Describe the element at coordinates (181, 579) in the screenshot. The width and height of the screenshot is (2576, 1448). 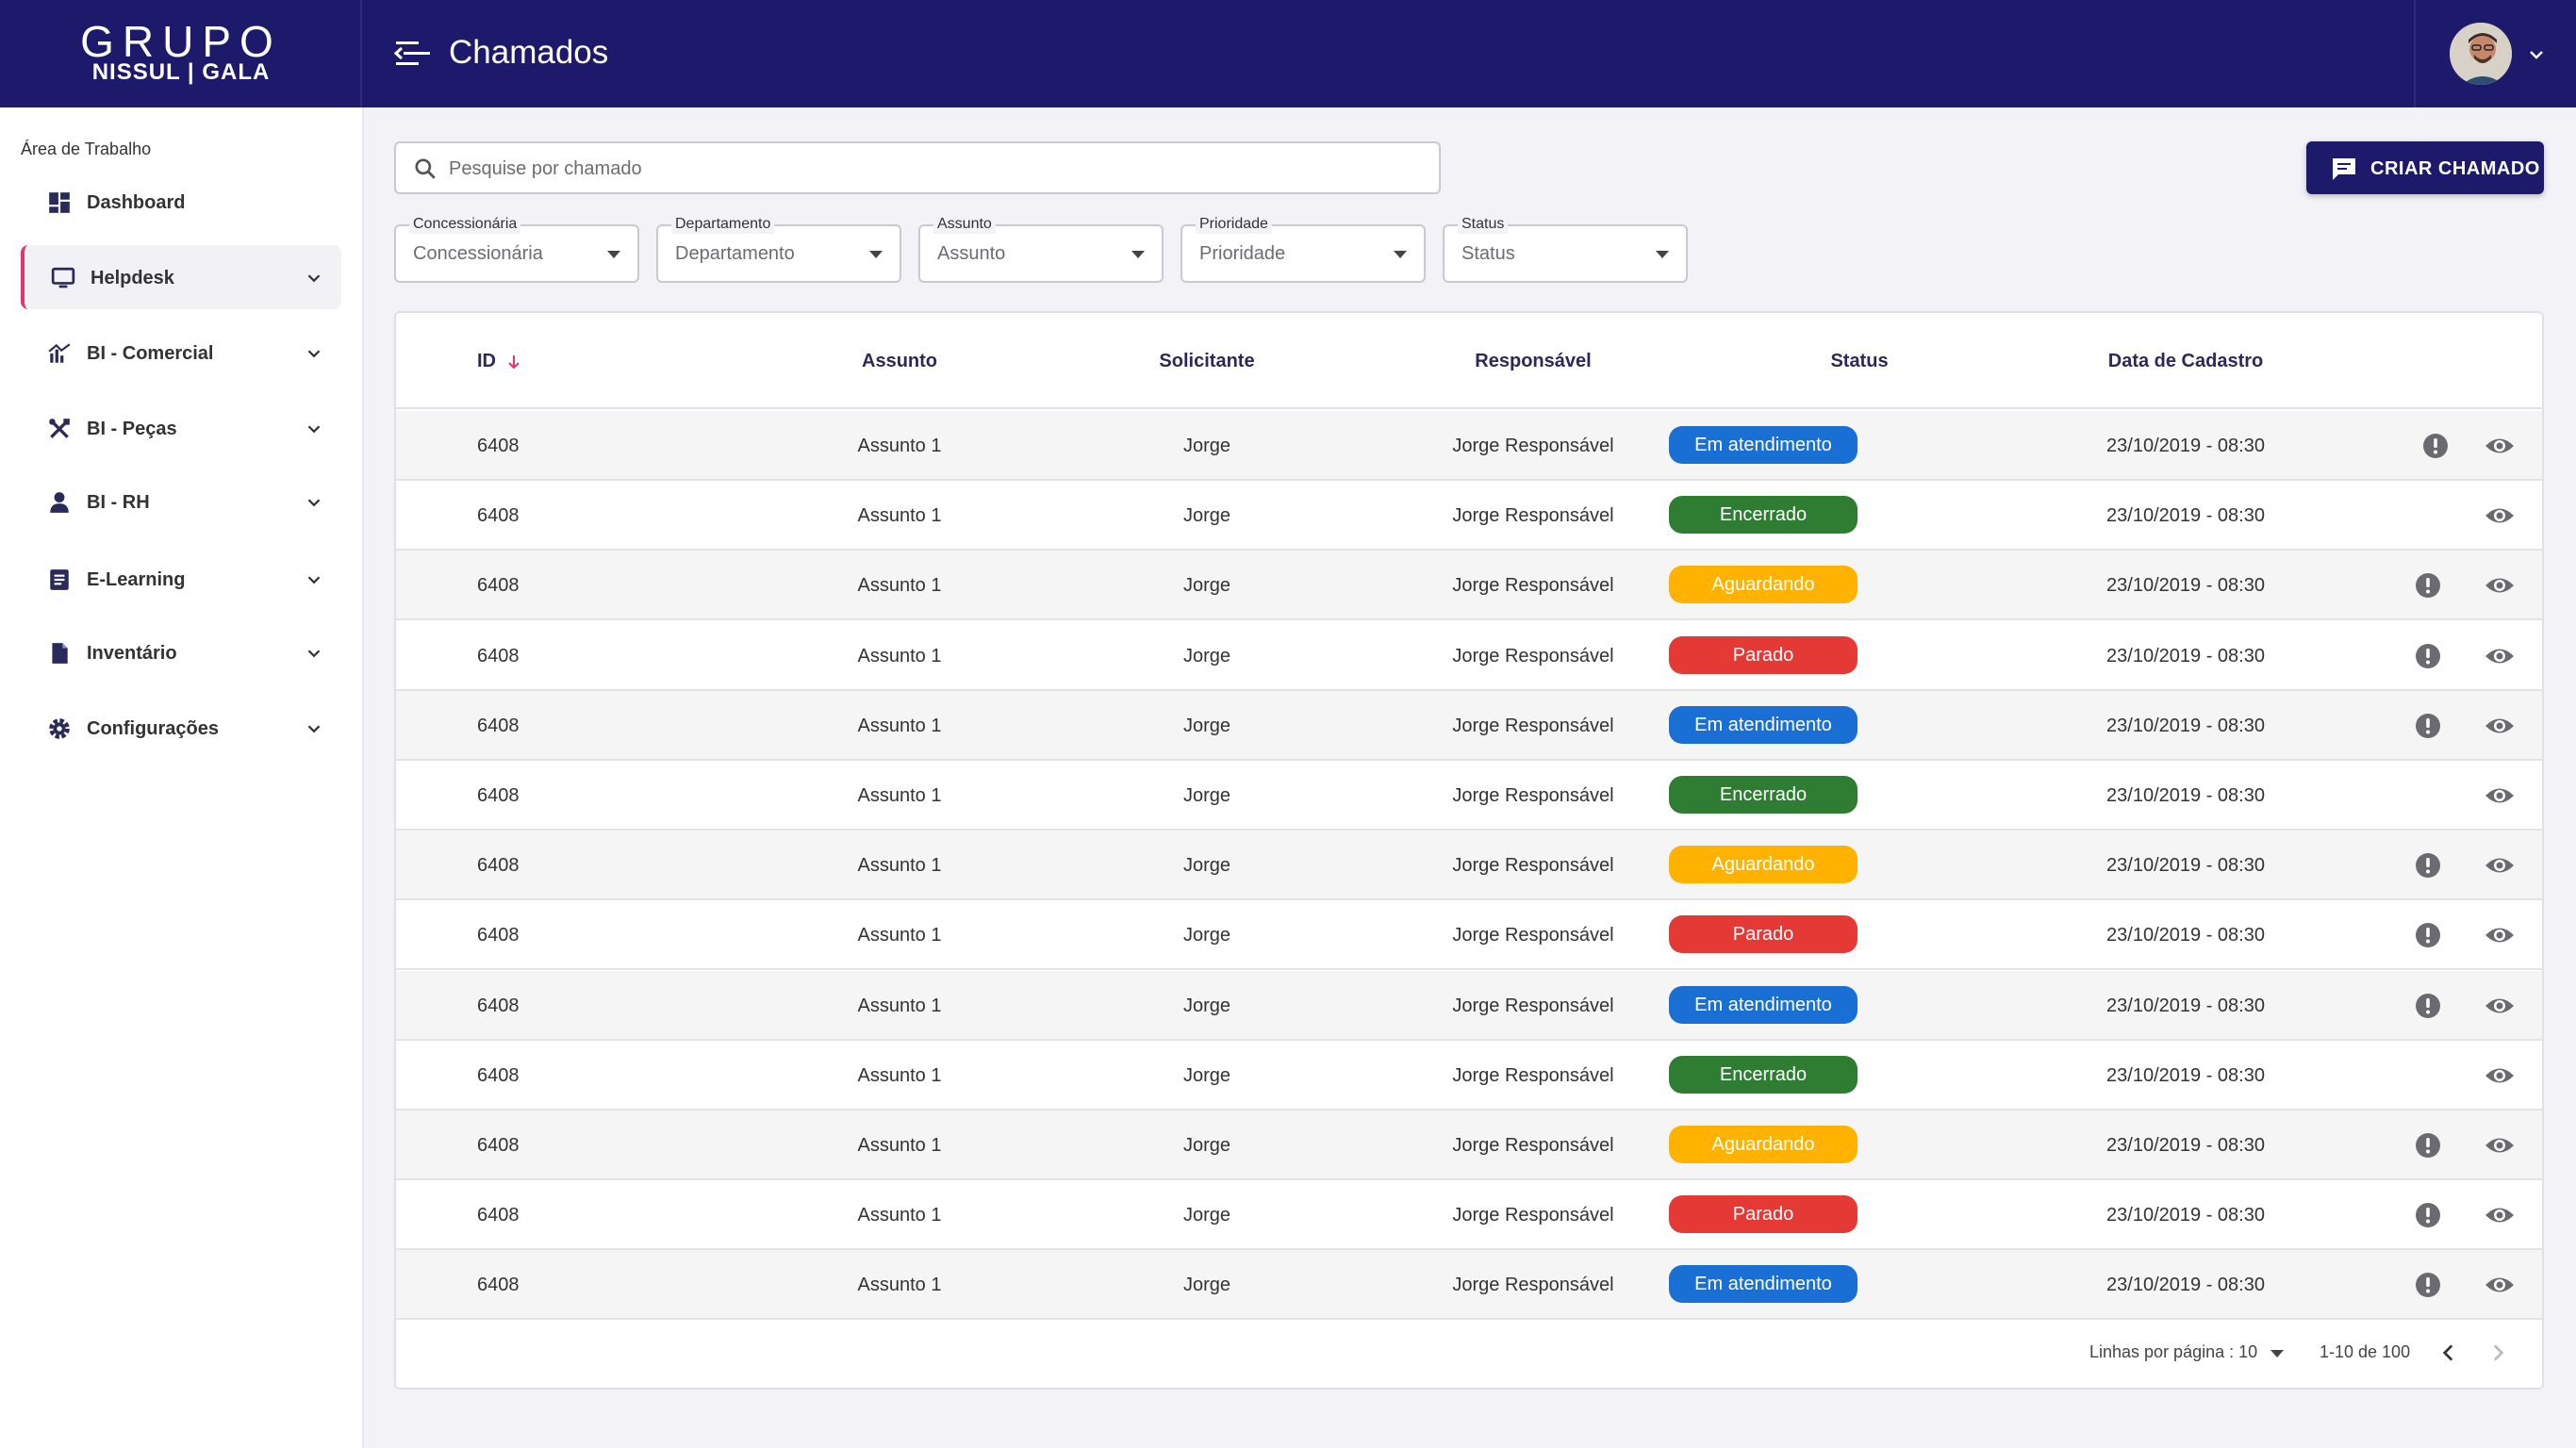
I see `sidebar-item-e-learning: E-Learning` at that location.